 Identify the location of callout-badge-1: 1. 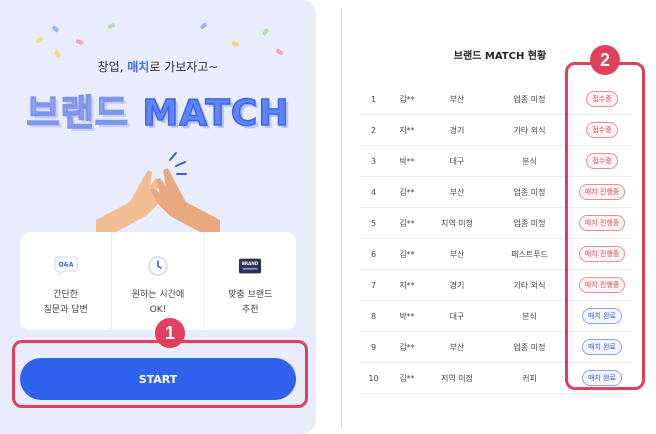
(170, 333).